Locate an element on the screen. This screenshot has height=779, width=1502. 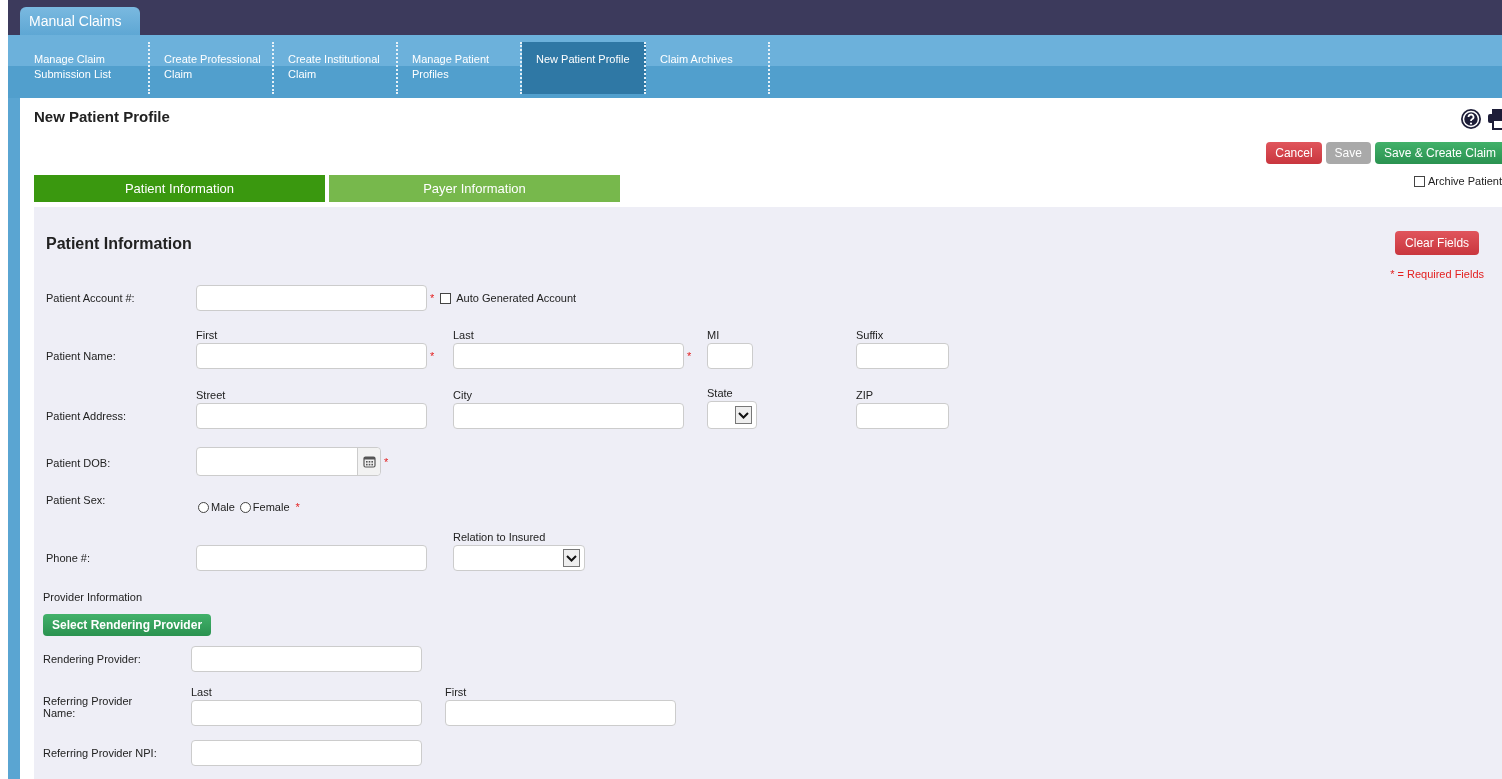
date-field is located at coordinates (288, 461).